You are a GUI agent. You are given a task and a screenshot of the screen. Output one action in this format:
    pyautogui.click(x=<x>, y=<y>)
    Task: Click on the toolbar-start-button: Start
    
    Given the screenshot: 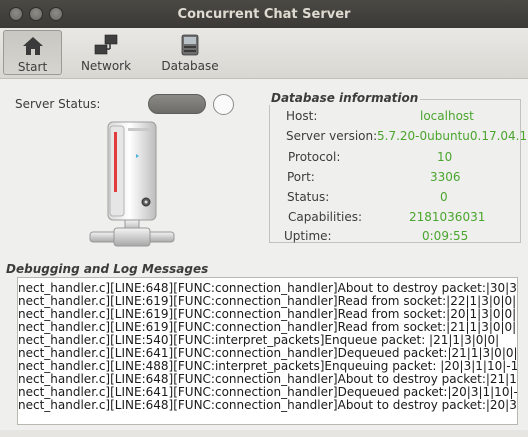 What is the action you would take?
    pyautogui.click(x=32, y=52)
    